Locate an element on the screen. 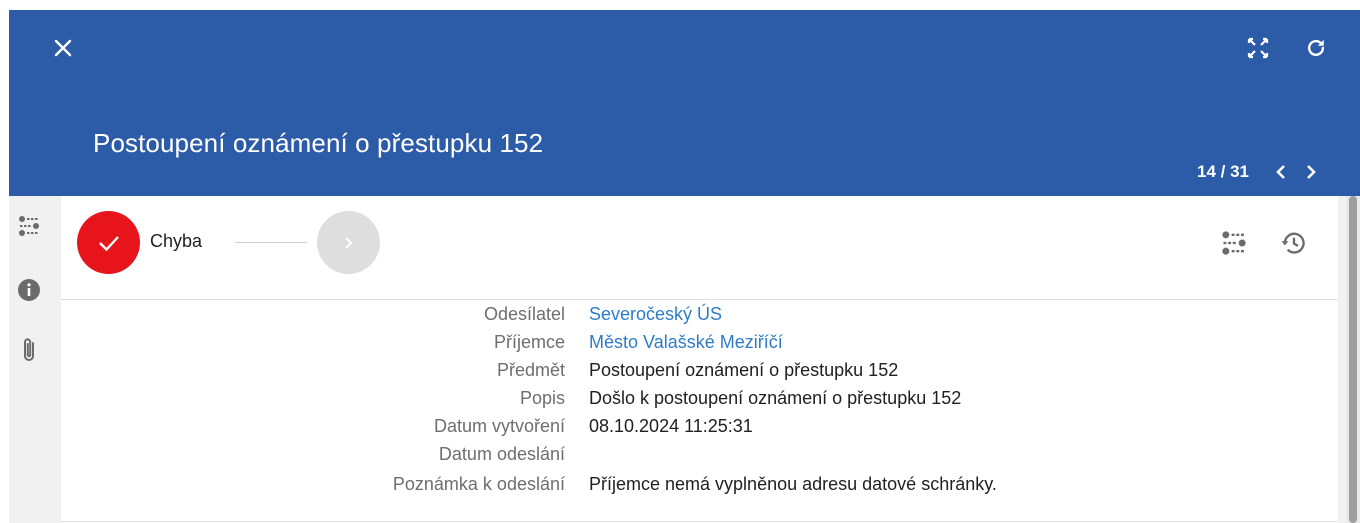  recipient-link: Město Valašské Meziříčí is located at coordinates (686, 342).